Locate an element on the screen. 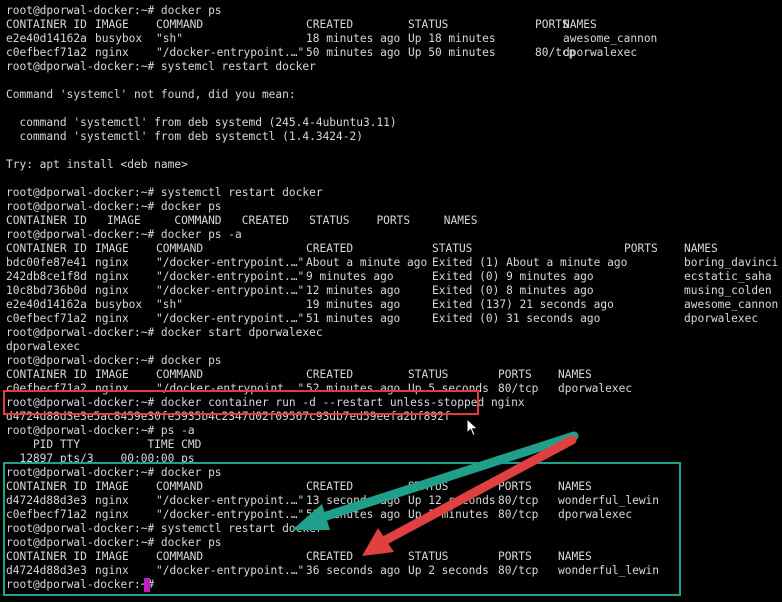 This screenshot has width=782, height=602. annotation-arrows is located at coordinates (435, 493).